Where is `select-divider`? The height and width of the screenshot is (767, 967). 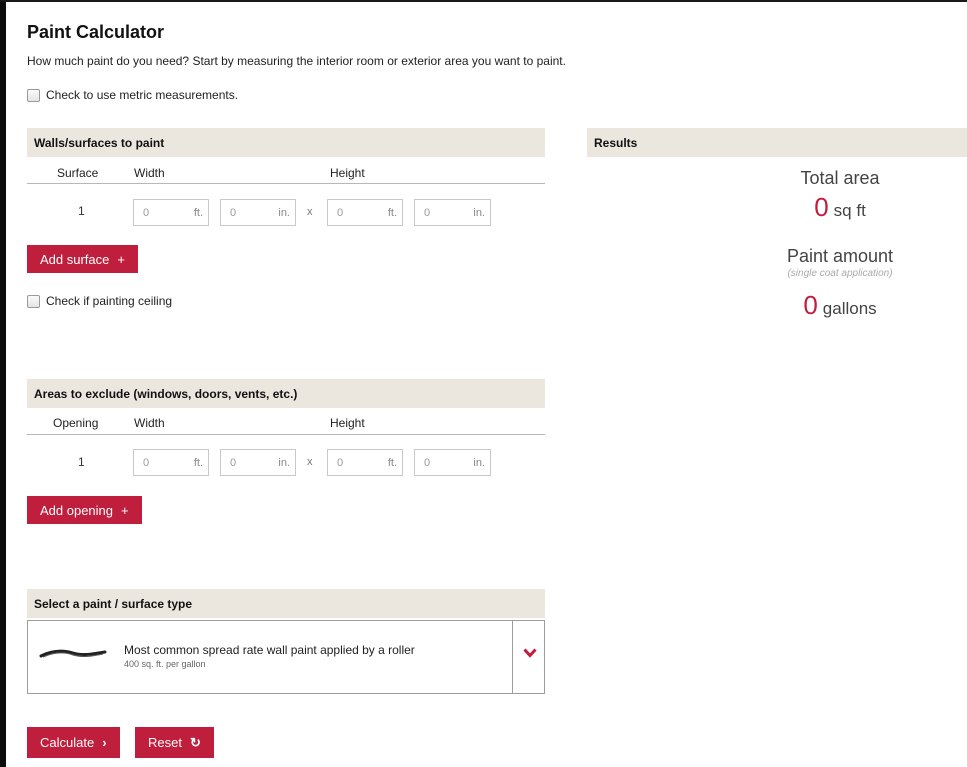
select-divider is located at coordinates (512, 657).